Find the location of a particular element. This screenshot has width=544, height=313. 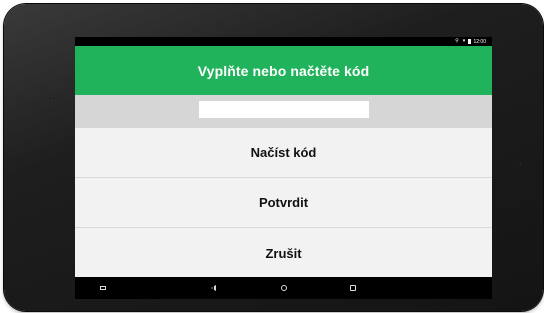

location-icon: ⚲ is located at coordinates (457, 41).